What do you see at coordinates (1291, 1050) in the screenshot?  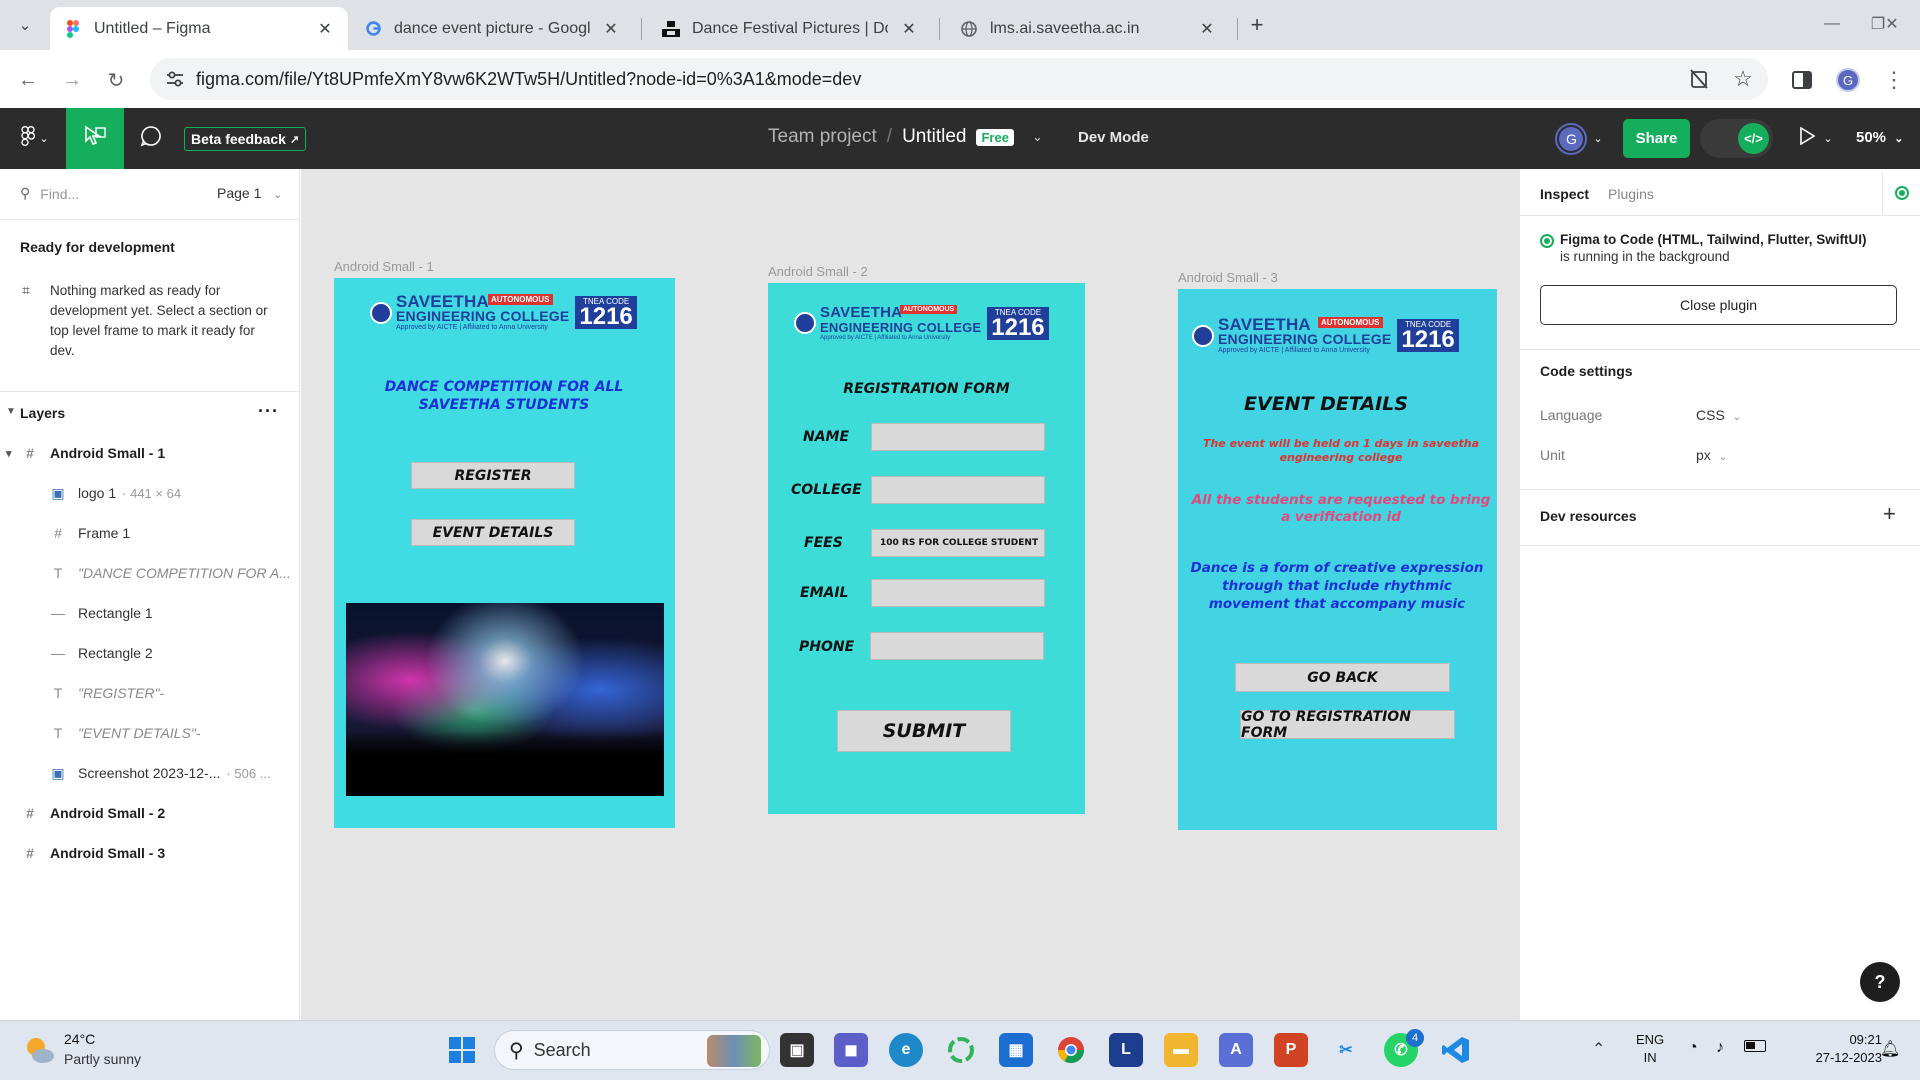 I see `powerpoint-icon: P` at bounding box center [1291, 1050].